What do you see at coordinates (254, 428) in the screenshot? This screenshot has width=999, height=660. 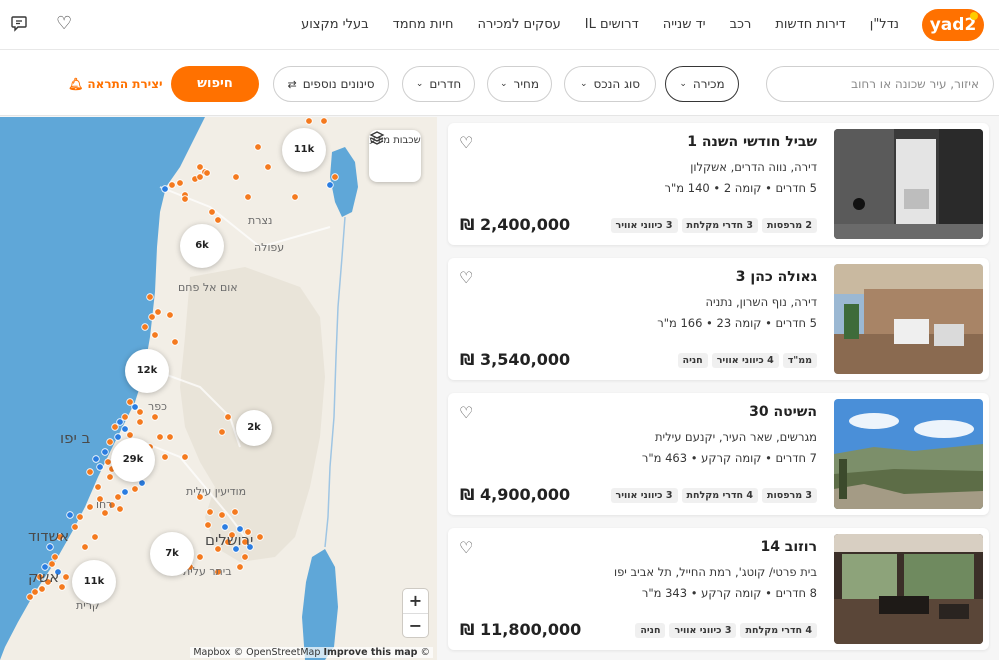 I see `map-cluster: 2k` at bounding box center [254, 428].